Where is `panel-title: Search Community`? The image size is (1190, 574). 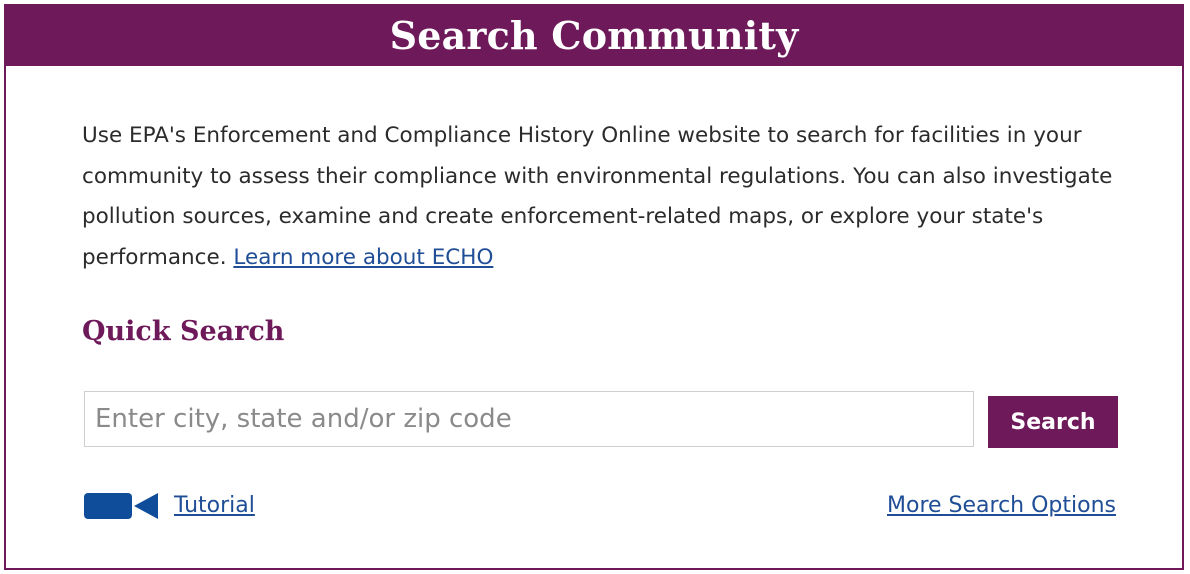
panel-title: Search Community is located at coordinates (594, 35).